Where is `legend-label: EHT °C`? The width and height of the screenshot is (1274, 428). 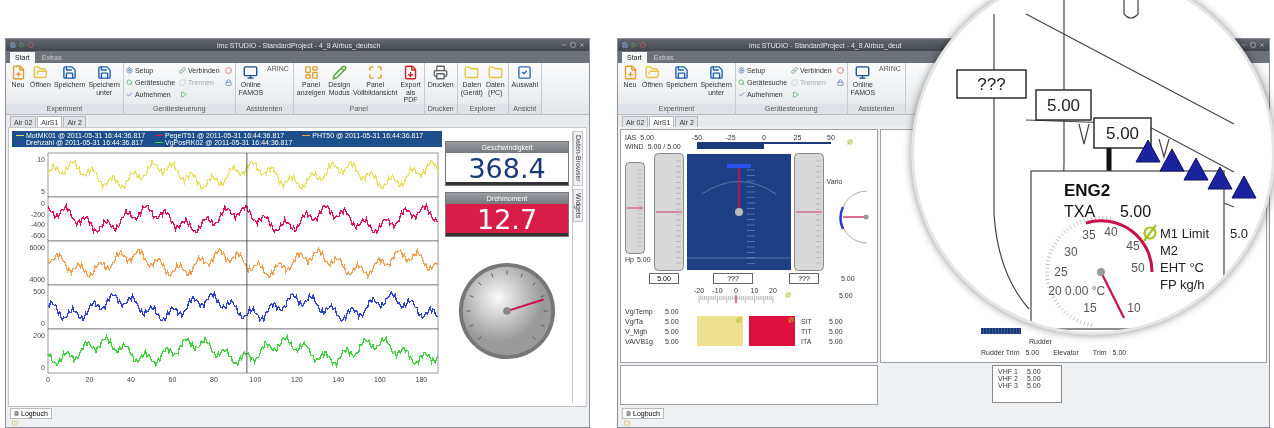
legend-label: EHT °C is located at coordinates (1182, 267).